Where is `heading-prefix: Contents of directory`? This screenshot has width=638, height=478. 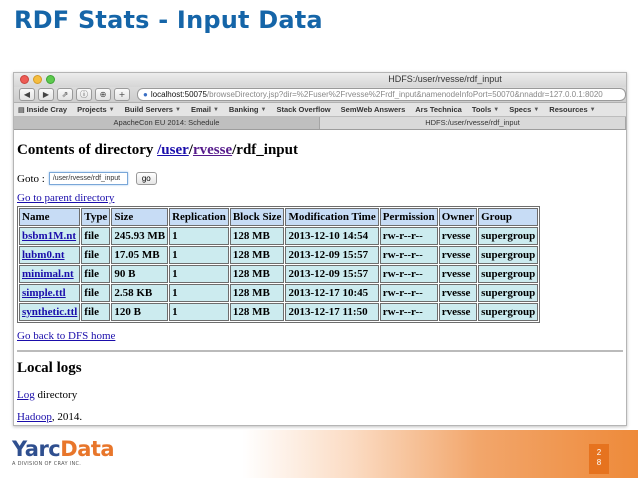 heading-prefix: Contents of directory is located at coordinates (87, 150).